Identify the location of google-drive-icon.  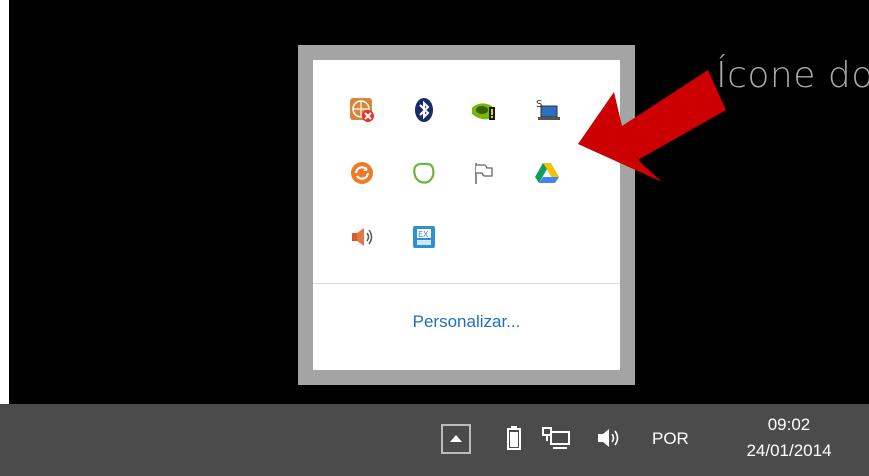
(547, 173).